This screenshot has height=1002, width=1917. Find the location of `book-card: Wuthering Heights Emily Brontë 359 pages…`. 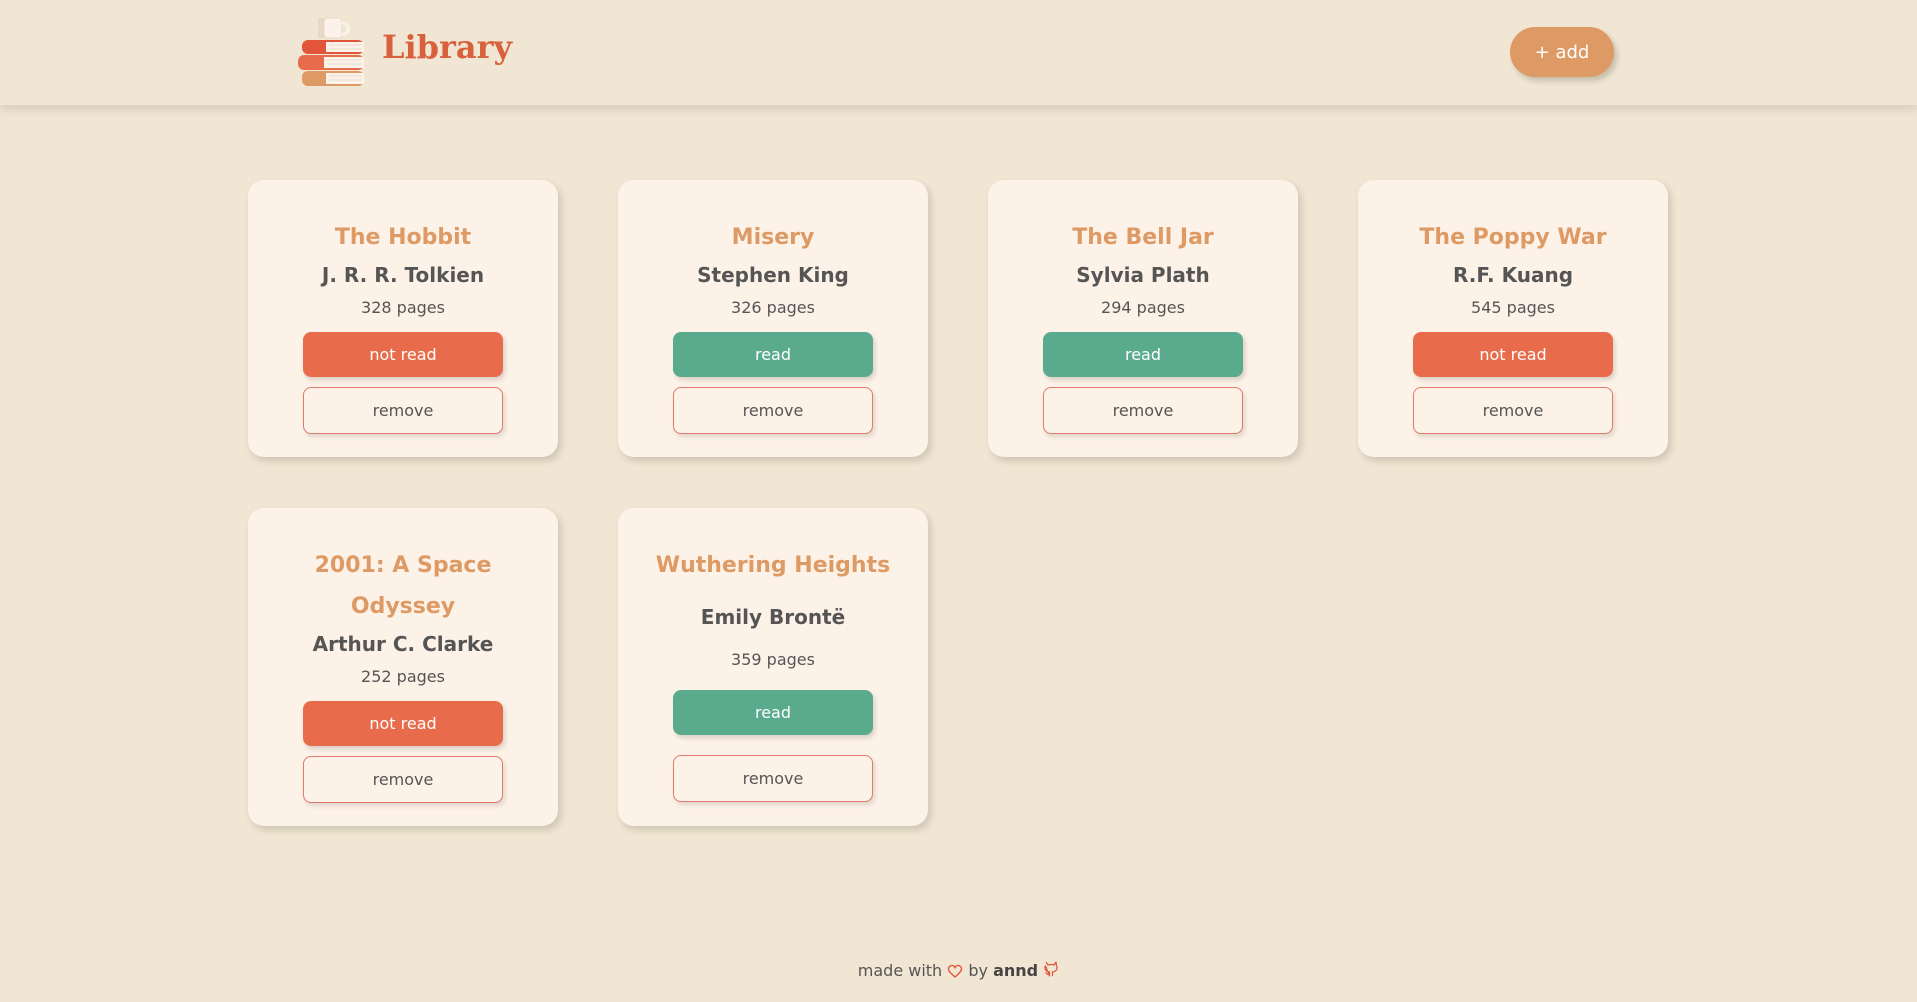

book-card: Wuthering Heights Emily Brontë 359 pages… is located at coordinates (773, 667).